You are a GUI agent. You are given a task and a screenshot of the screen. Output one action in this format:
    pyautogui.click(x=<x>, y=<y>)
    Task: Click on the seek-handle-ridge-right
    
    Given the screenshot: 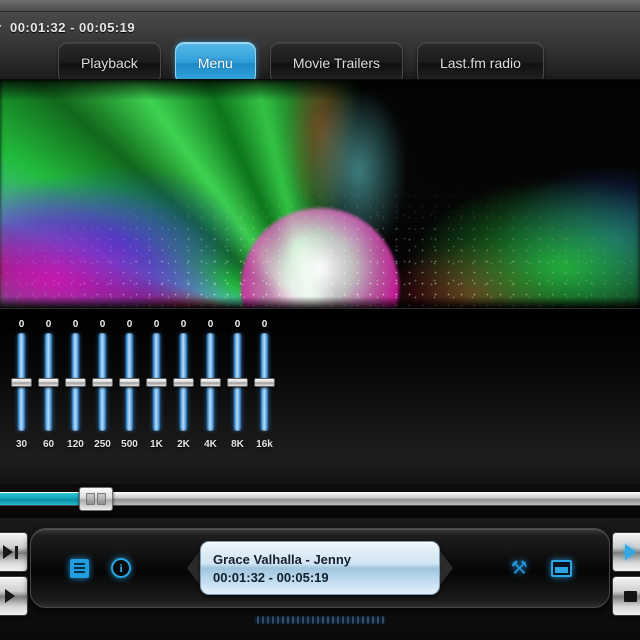 What is the action you would take?
    pyautogui.click(x=101, y=499)
    